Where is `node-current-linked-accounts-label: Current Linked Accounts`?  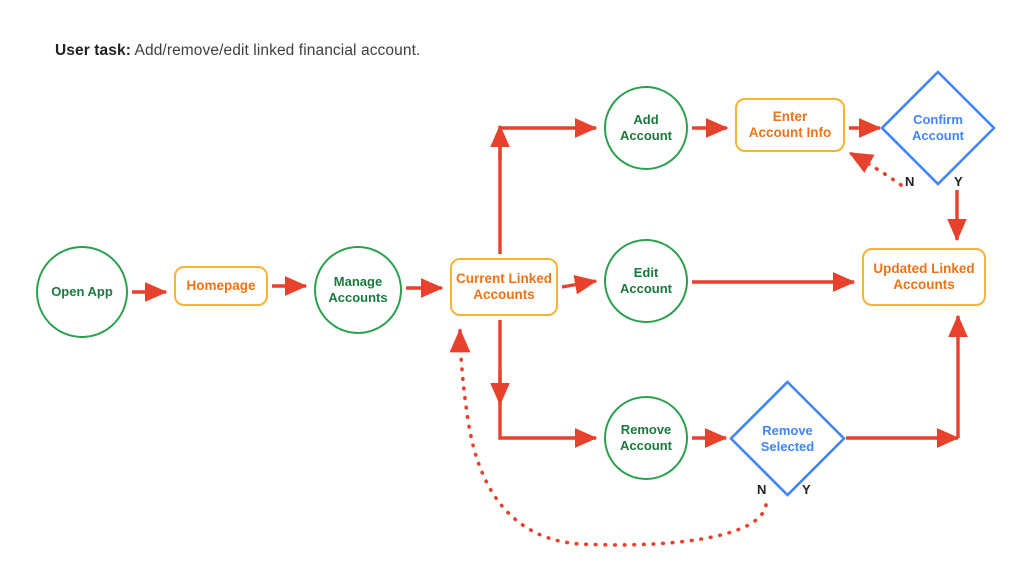 node-current-linked-accounts-label: Current Linked Accounts is located at coordinates (503, 286).